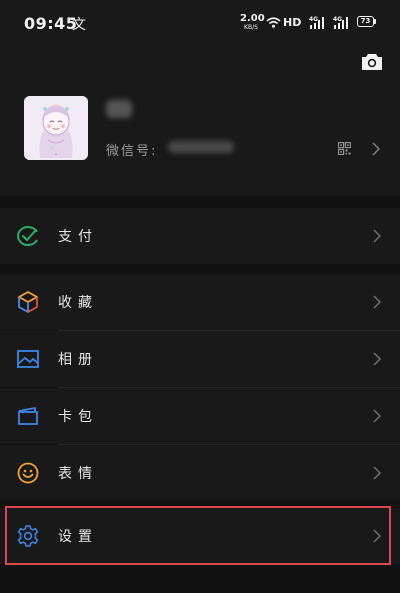 This screenshot has height=593, width=400. I want to click on menu-item-cards: 卡包, so click(200, 416).